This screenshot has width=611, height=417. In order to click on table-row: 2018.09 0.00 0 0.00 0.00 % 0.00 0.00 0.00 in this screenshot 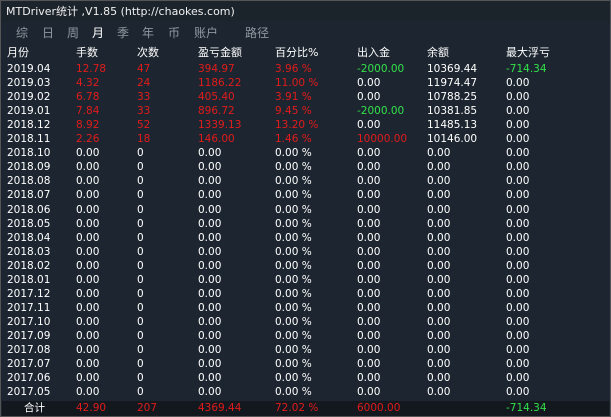, I will do `click(305, 167)`.